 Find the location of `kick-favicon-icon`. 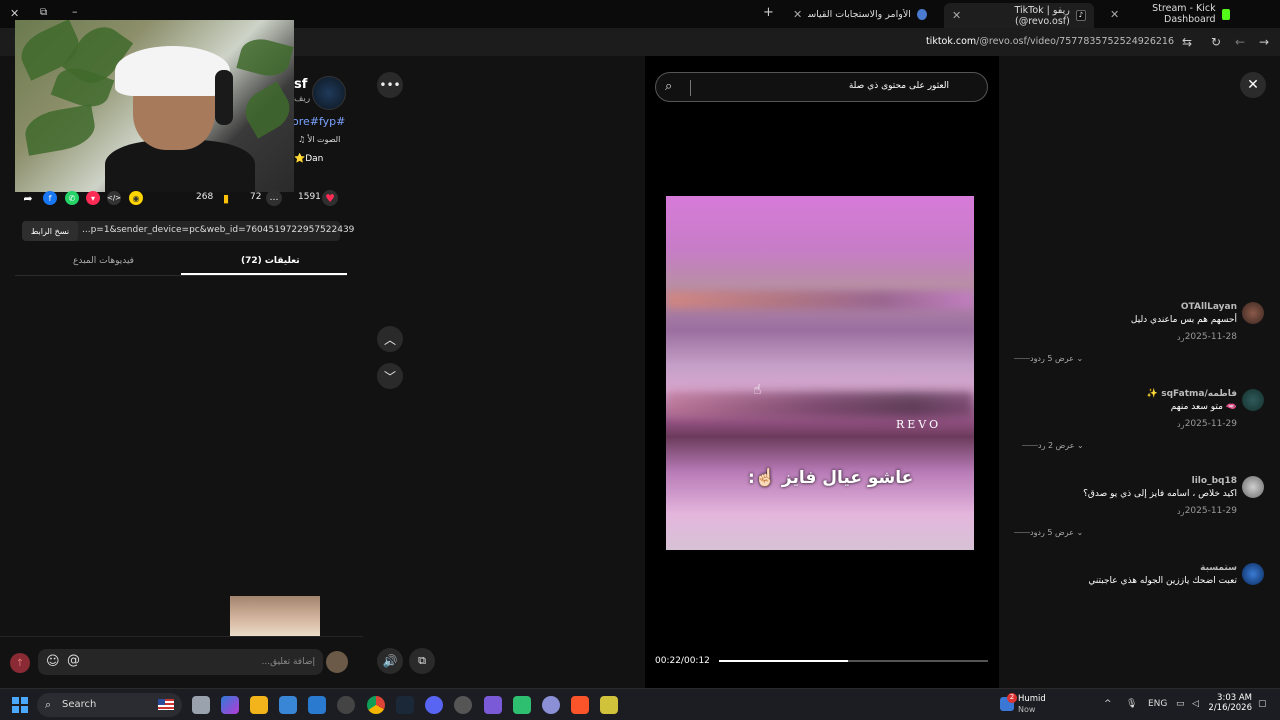

kick-favicon-icon is located at coordinates (1225, 14).